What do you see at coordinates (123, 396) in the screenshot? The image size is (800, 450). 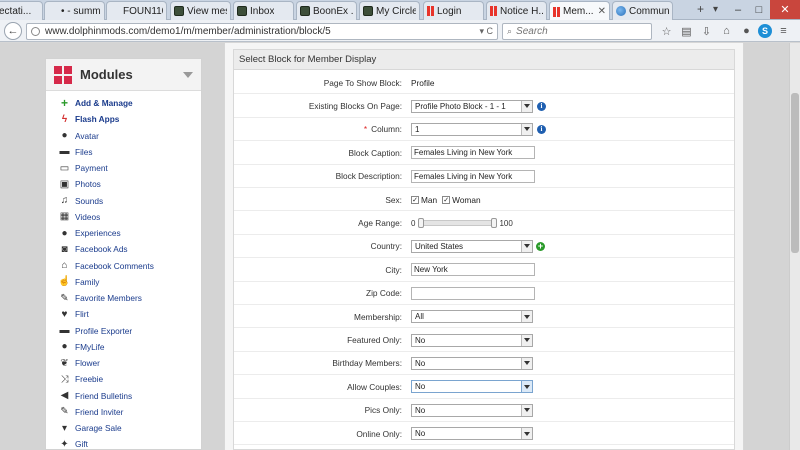 I see `sidebar-item-friend-bulletins: ◀ Friend Bulletins` at bounding box center [123, 396].